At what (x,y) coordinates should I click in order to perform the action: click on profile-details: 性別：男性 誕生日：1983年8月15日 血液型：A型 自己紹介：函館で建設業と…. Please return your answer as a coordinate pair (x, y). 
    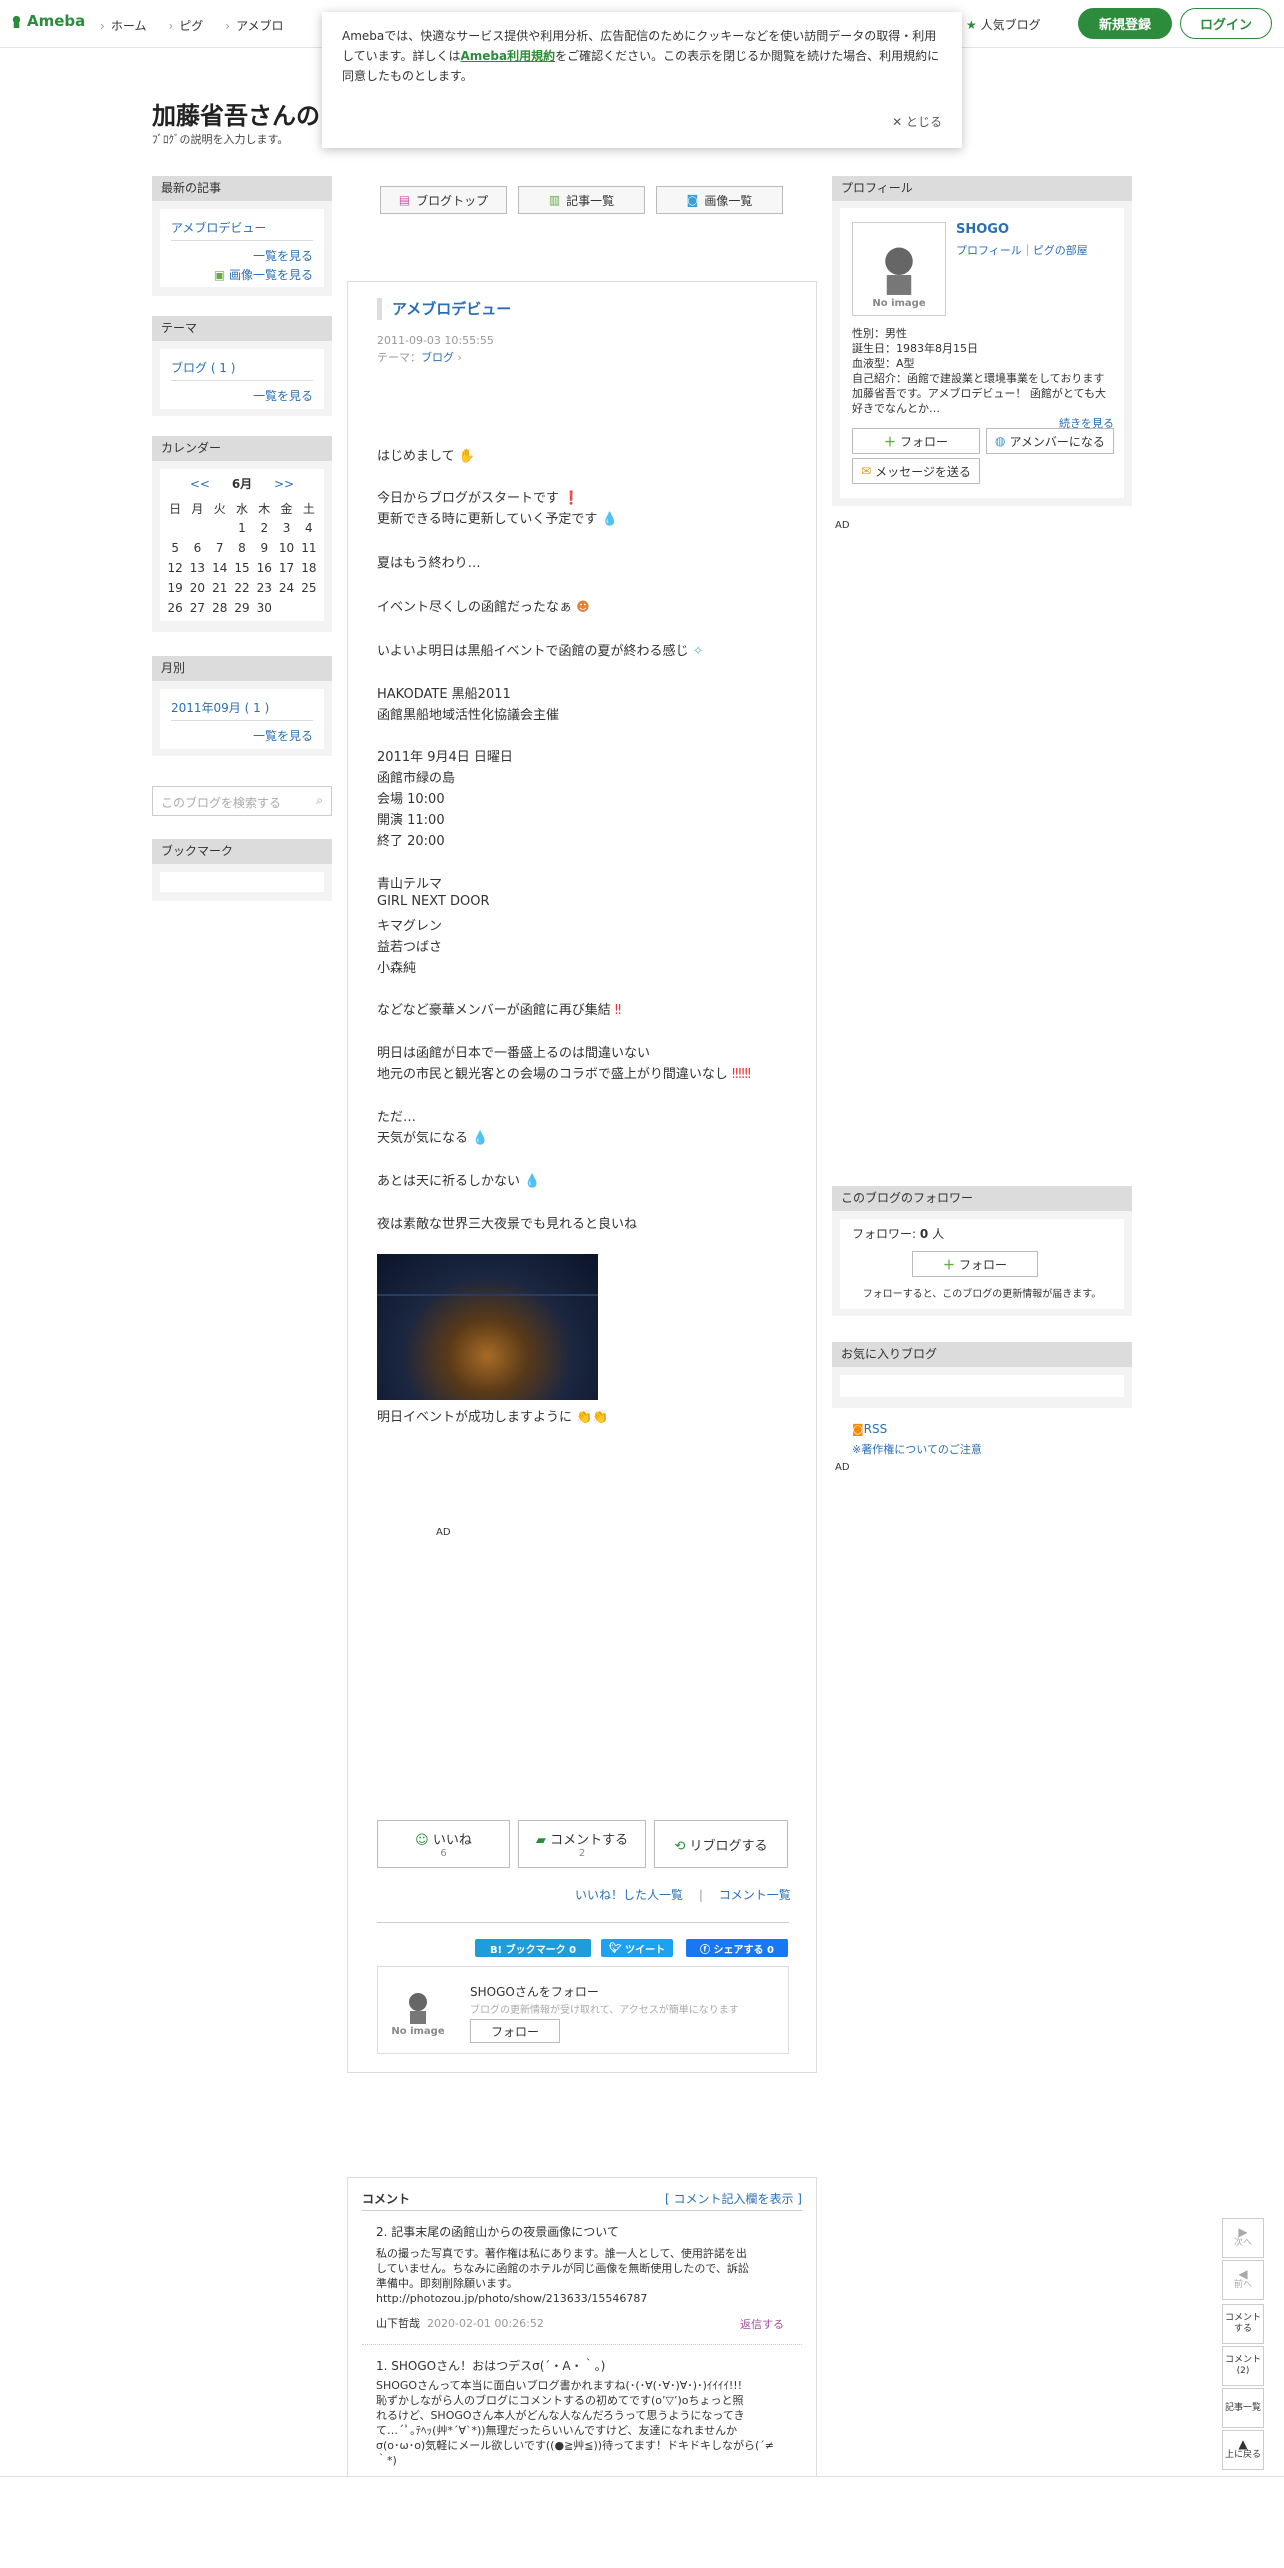
    Looking at the image, I should click on (983, 378).